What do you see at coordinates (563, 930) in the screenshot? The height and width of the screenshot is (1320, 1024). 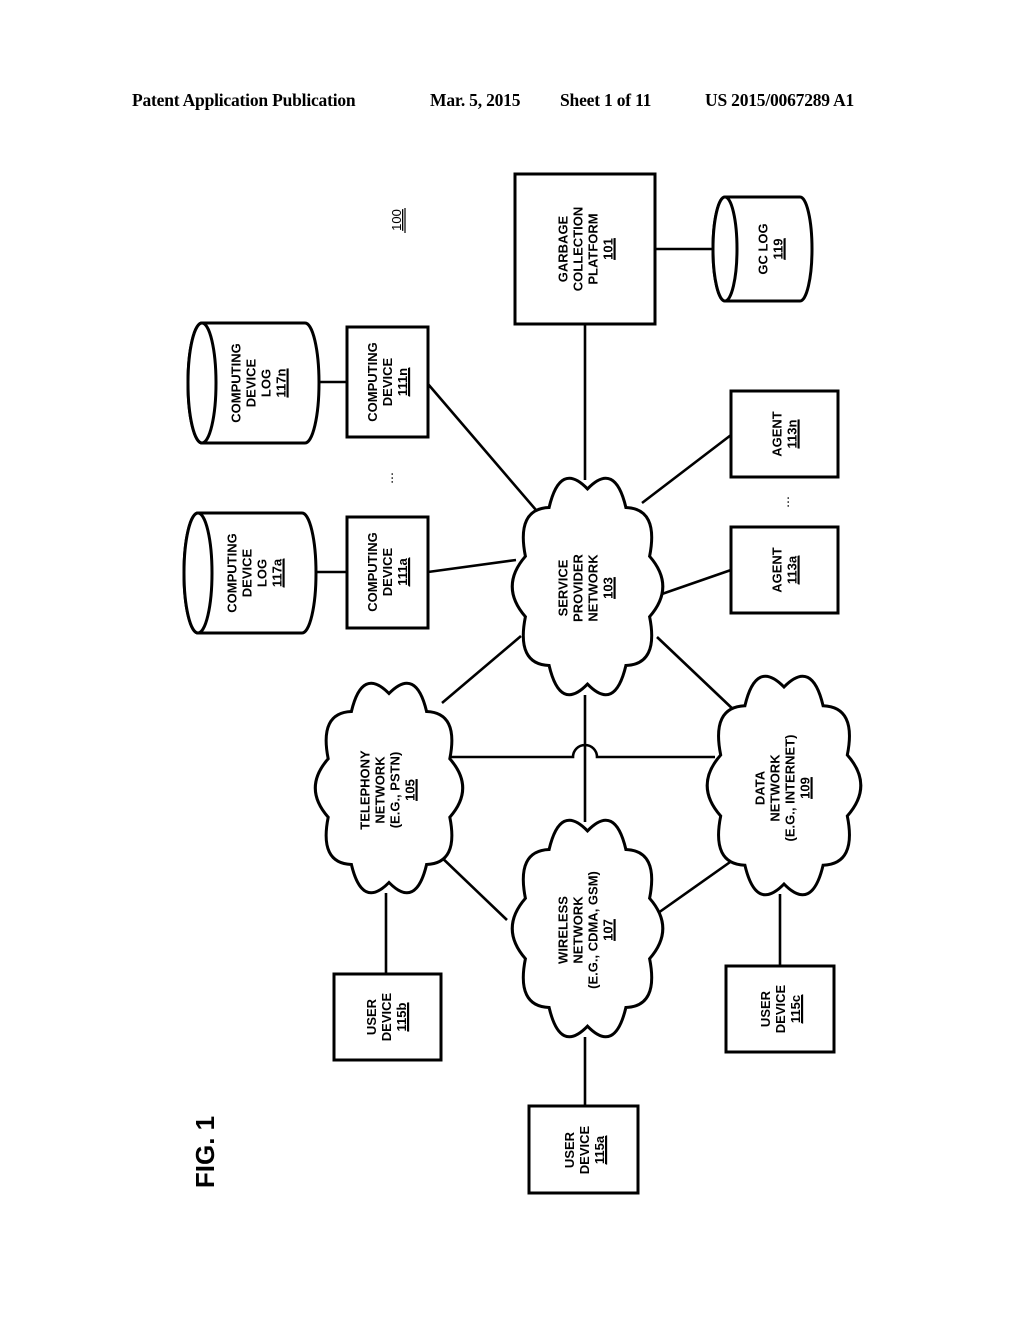 I see `node-label-line: WIRELESS` at bounding box center [563, 930].